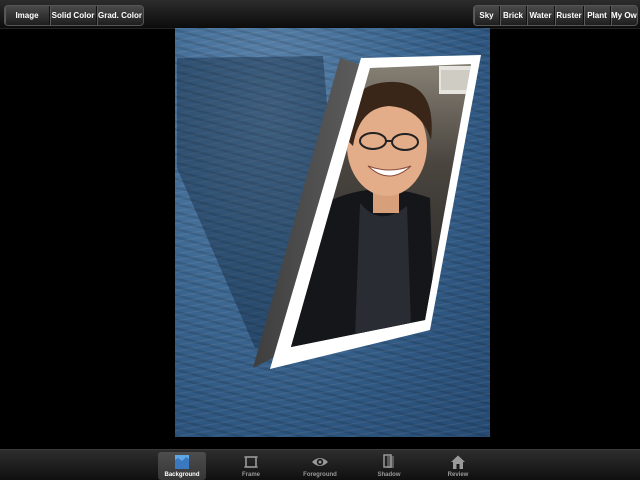 This screenshot has height=480, width=640. What do you see at coordinates (487, 15) in the screenshot?
I see `sky-button: Sky` at bounding box center [487, 15].